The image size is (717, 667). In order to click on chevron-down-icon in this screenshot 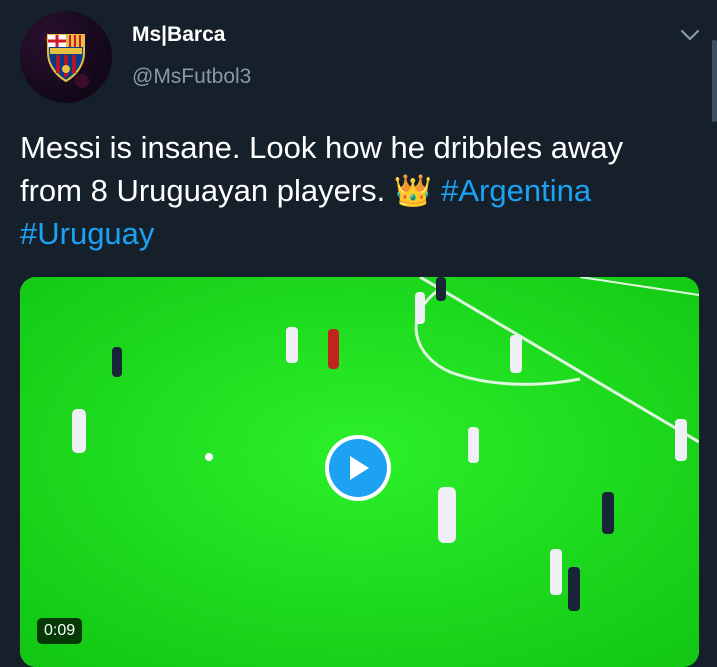, I will do `click(690, 35)`.